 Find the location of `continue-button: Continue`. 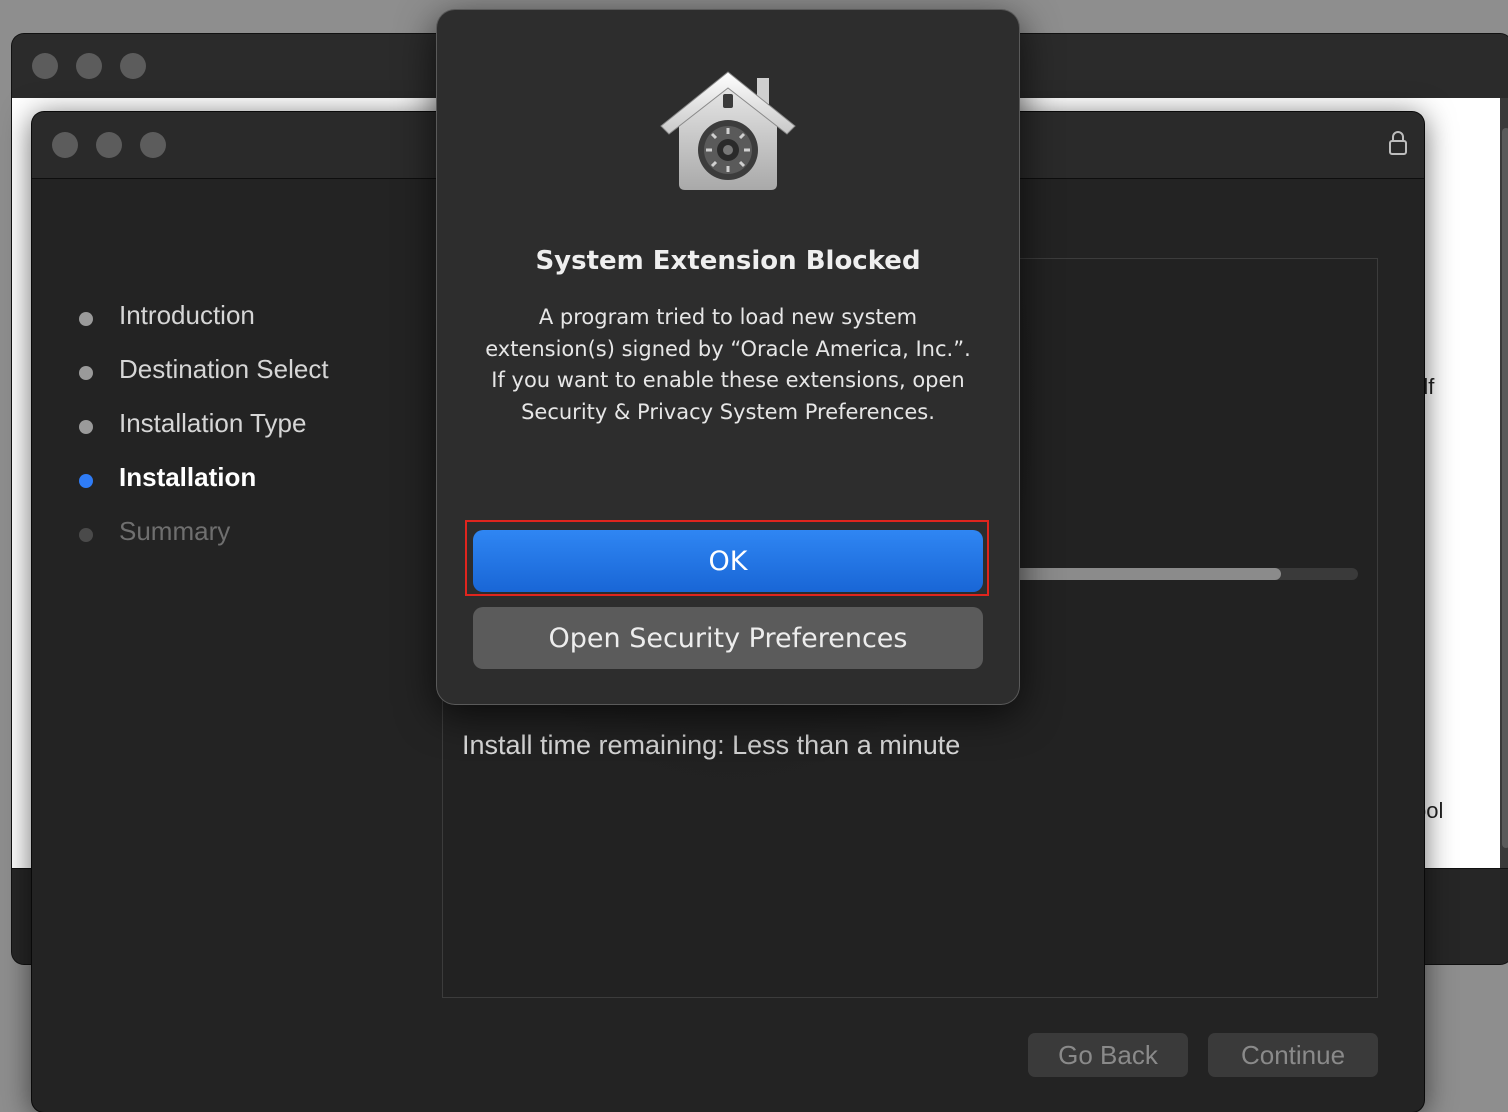

continue-button: Continue is located at coordinates (1293, 1055).